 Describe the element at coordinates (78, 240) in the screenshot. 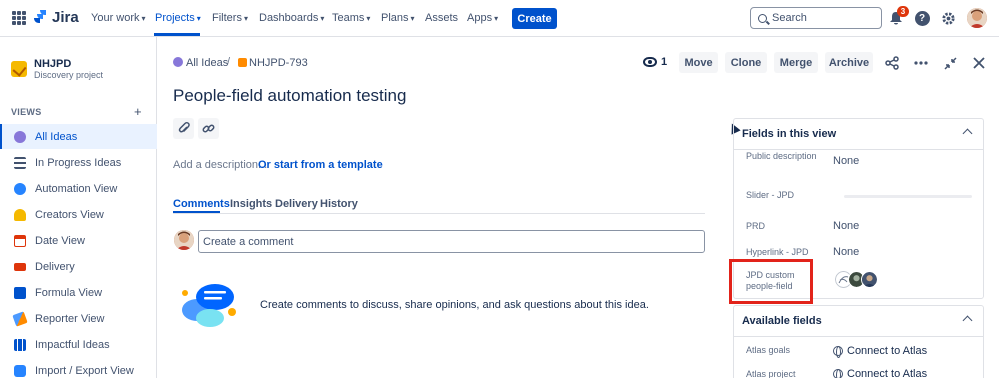

I see `sidebar-item-date: Date View` at that location.